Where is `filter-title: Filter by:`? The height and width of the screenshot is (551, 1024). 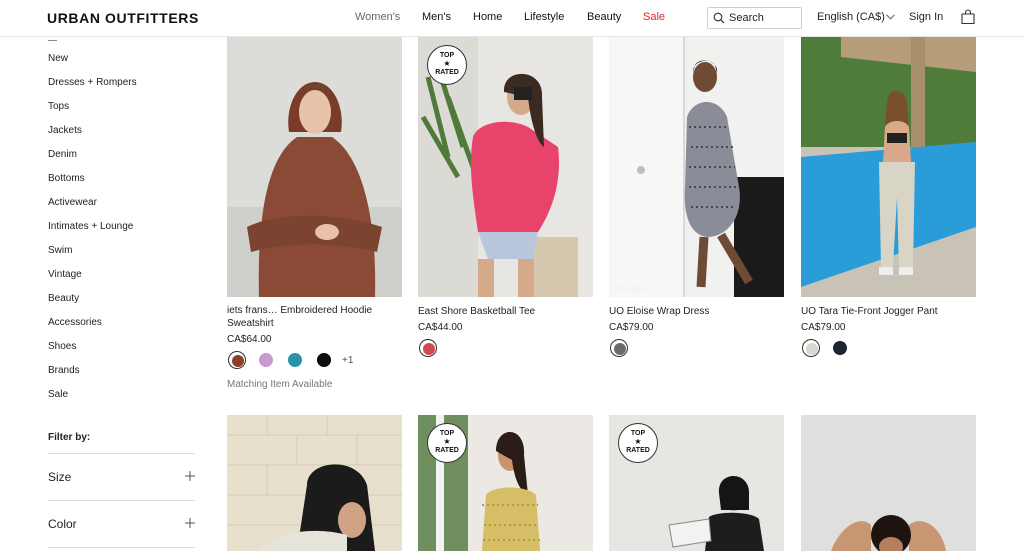
filter-title: Filter by: is located at coordinates (69, 437).